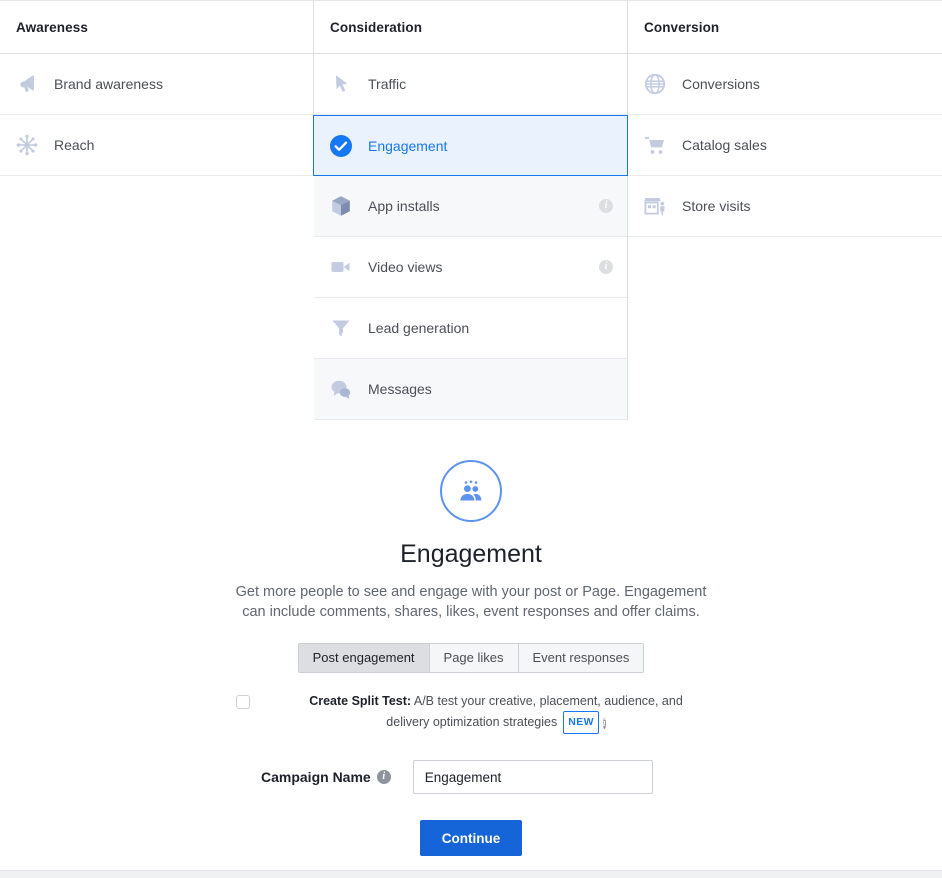  What do you see at coordinates (470, 145) in the screenshot?
I see `objective-item-engagement: Engagement` at bounding box center [470, 145].